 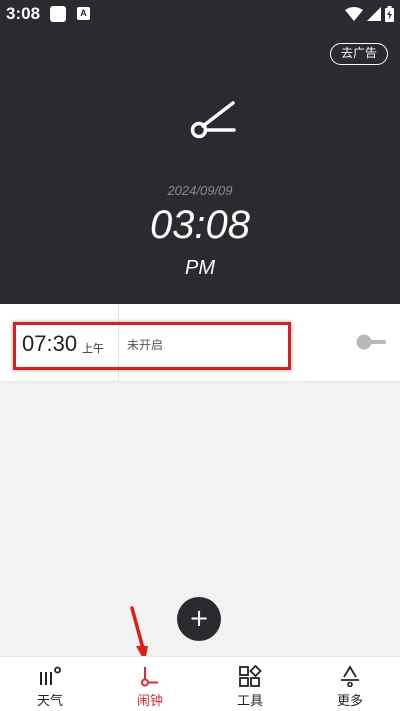 I want to click on notification-app-icon, so click(x=58, y=14).